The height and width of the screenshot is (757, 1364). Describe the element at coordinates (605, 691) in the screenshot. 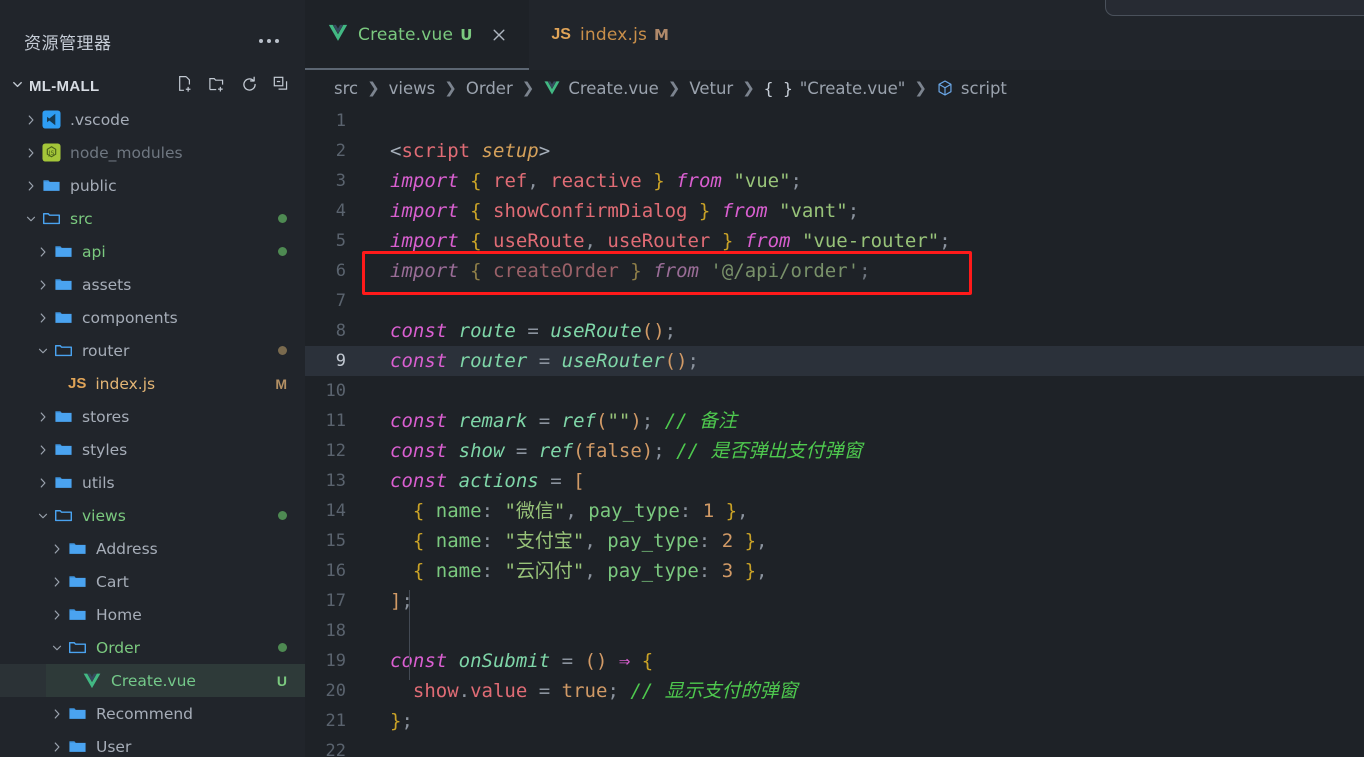

I see `code-text: show.value = true; // 显示支付的弹窗` at that location.